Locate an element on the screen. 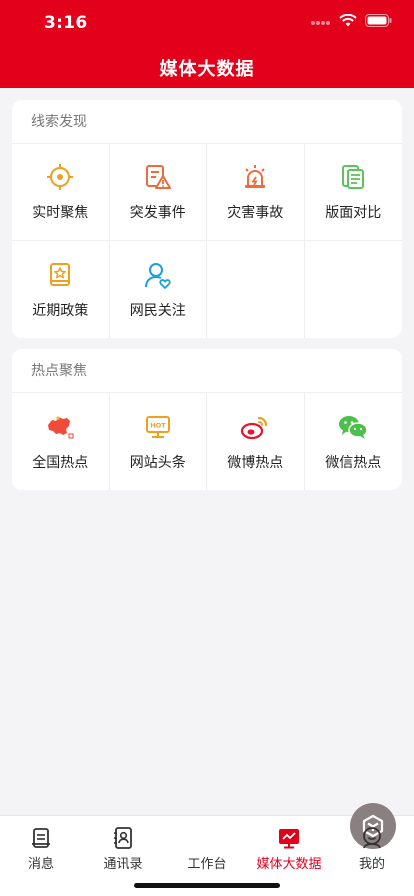 This screenshot has height=896, width=414. battery-icon is located at coordinates (378, 20).